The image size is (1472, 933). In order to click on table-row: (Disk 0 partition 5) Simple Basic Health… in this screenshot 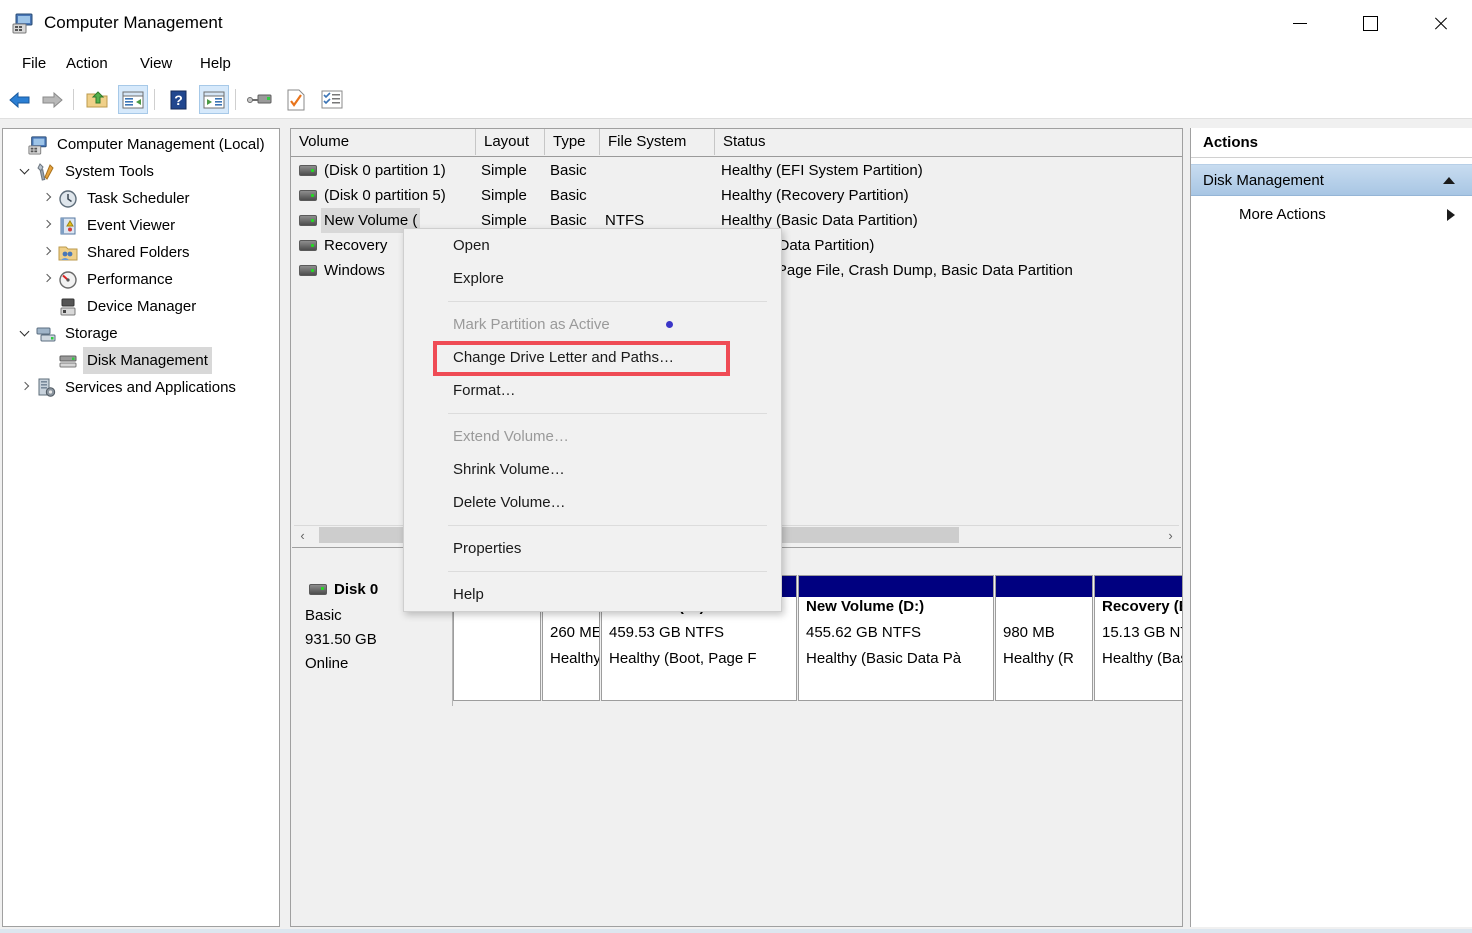, I will do `click(736, 195)`.